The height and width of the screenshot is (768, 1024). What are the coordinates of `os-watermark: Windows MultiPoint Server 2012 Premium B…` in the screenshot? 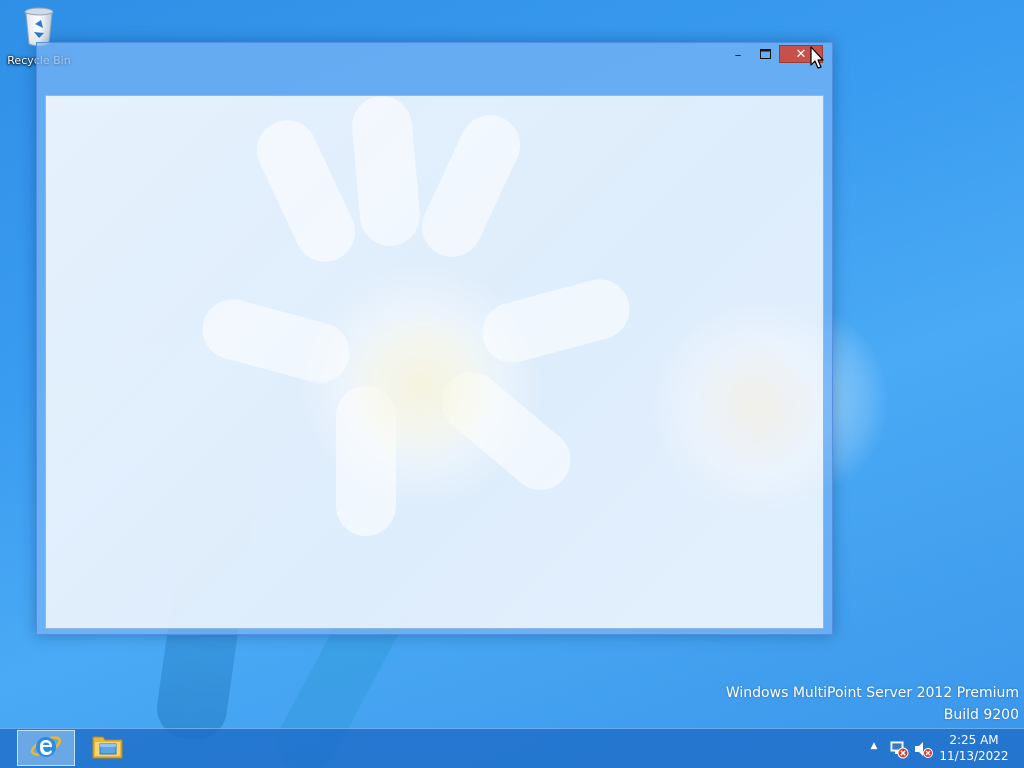 It's located at (872, 704).